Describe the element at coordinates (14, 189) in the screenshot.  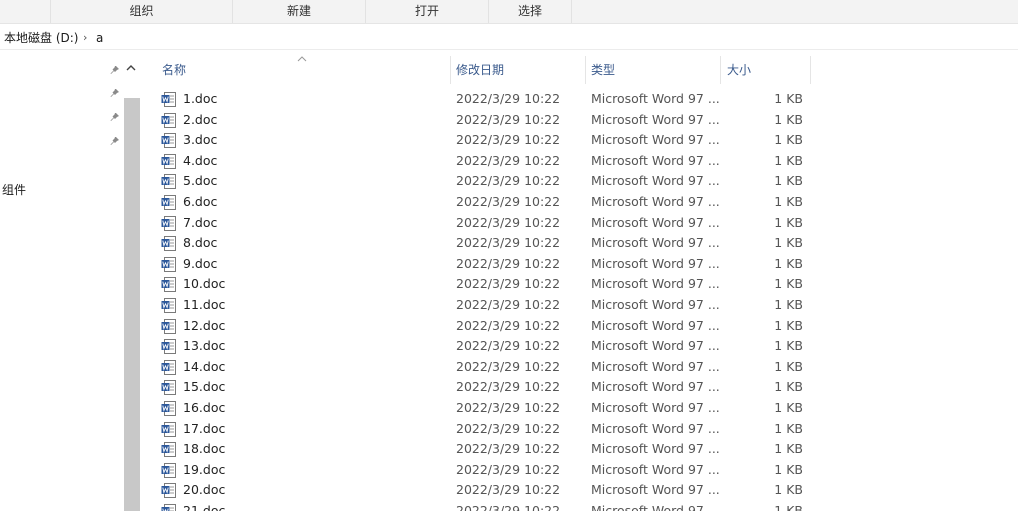
I see `nav-item-components: 组件` at that location.